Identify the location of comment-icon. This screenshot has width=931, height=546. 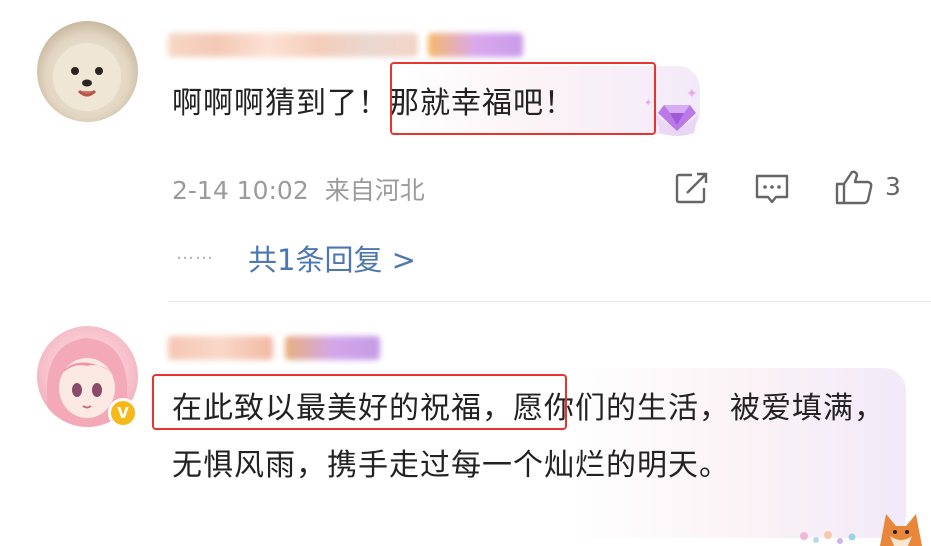
(772, 189).